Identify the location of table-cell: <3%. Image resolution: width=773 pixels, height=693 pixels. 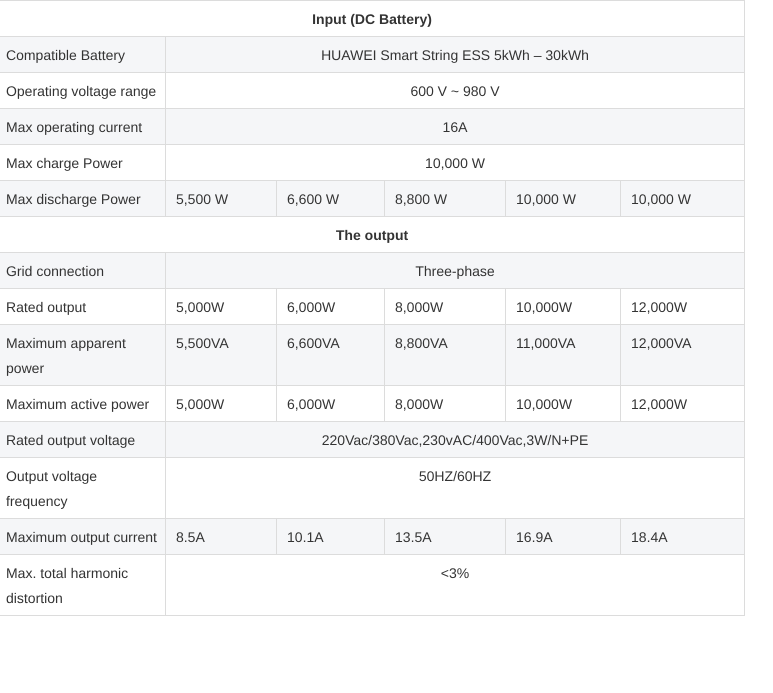
(455, 585).